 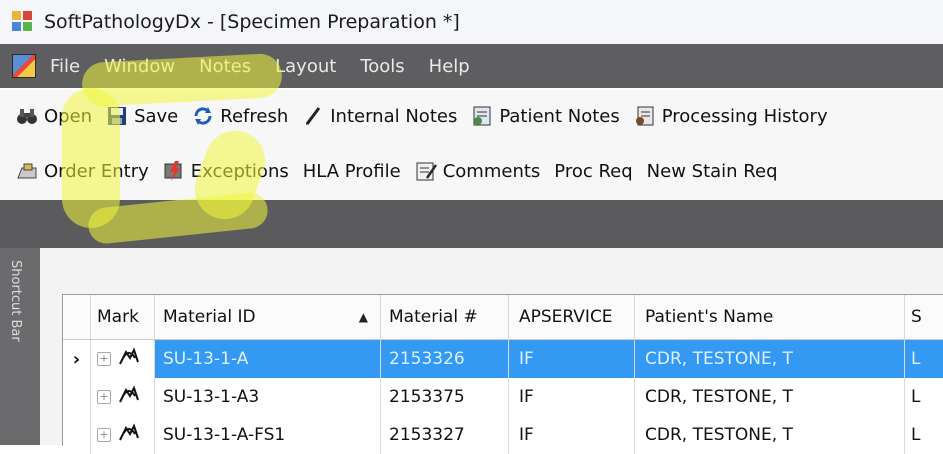 I want to click on comments-button: Comments, so click(x=477, y=171).